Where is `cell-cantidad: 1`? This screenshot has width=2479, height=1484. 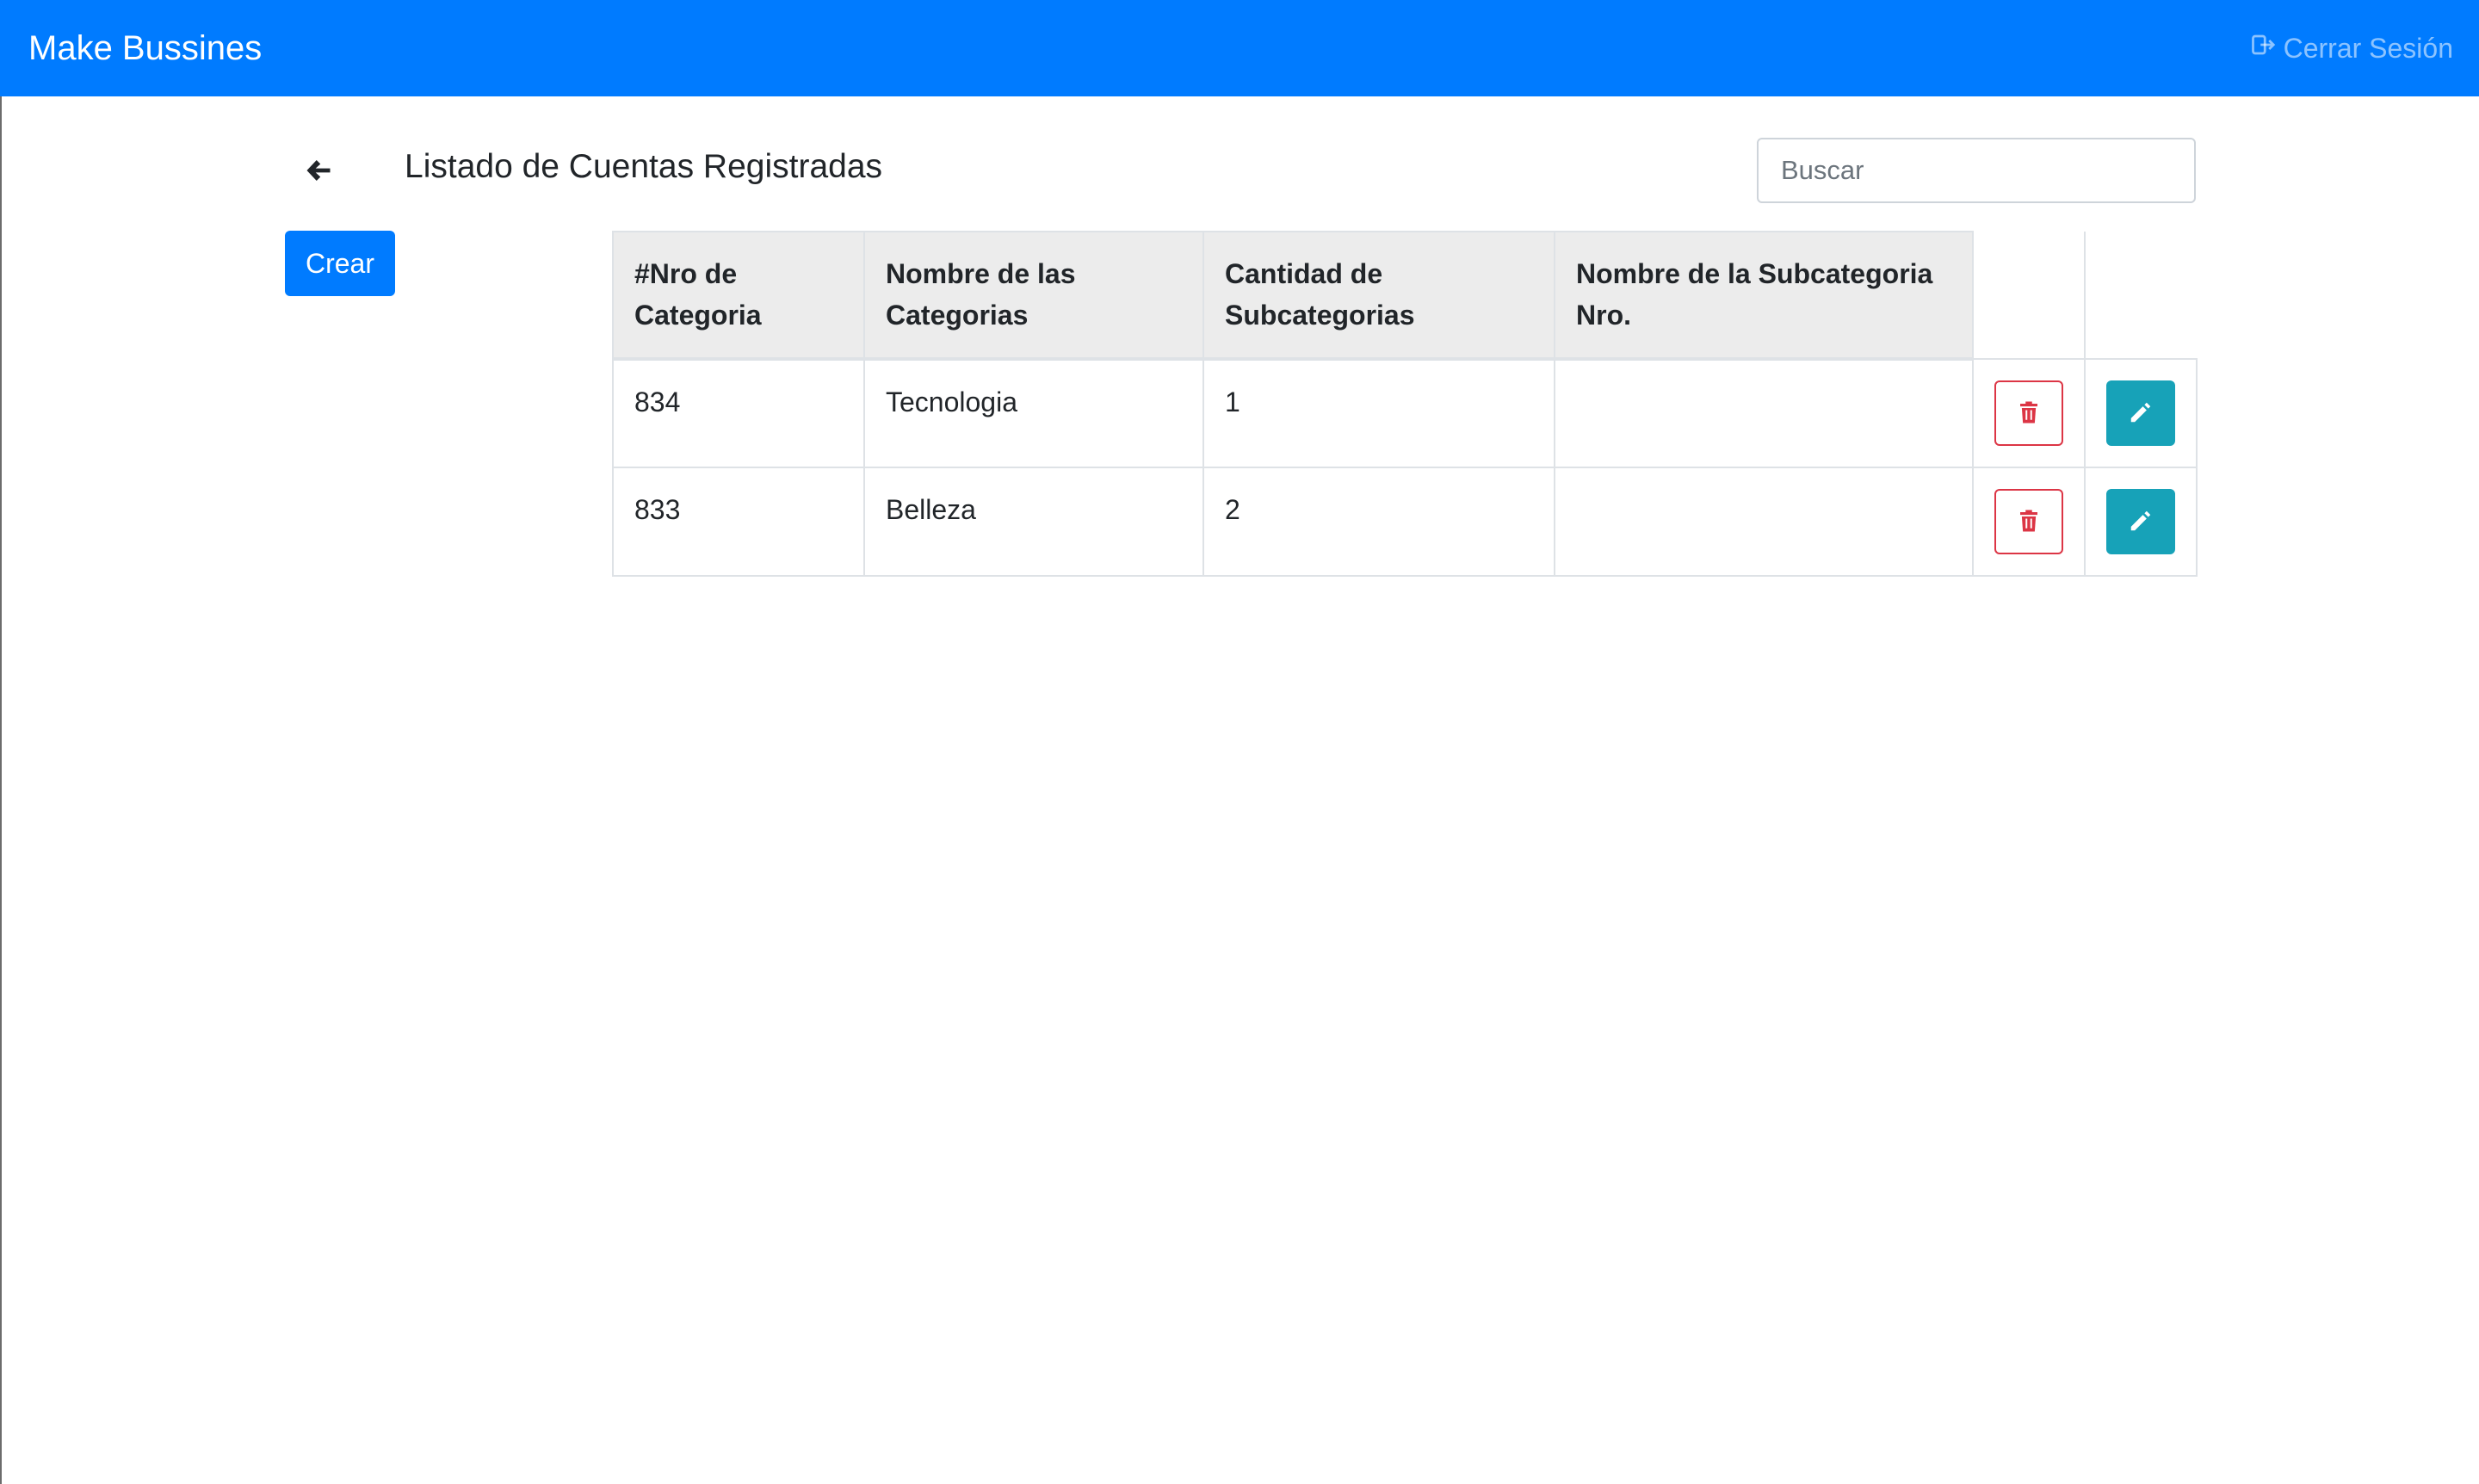 cell-cantidad: 1 is located at coordinates (1378, 413).